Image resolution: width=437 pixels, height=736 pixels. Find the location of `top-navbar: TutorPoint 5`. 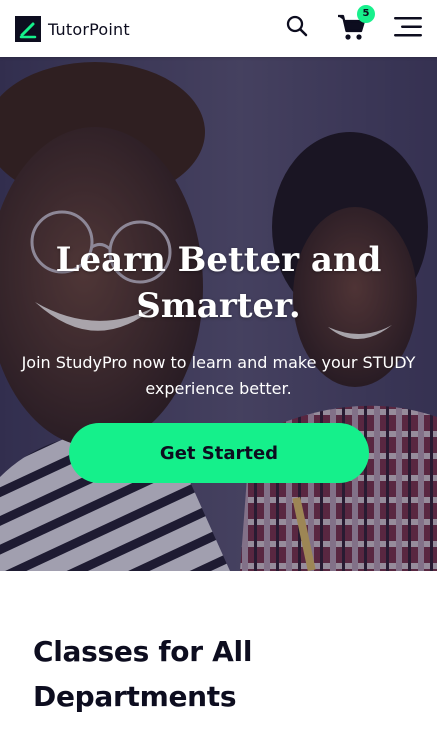

top-navbar: TutorPoint 5 is located at coordinates (218, 28).